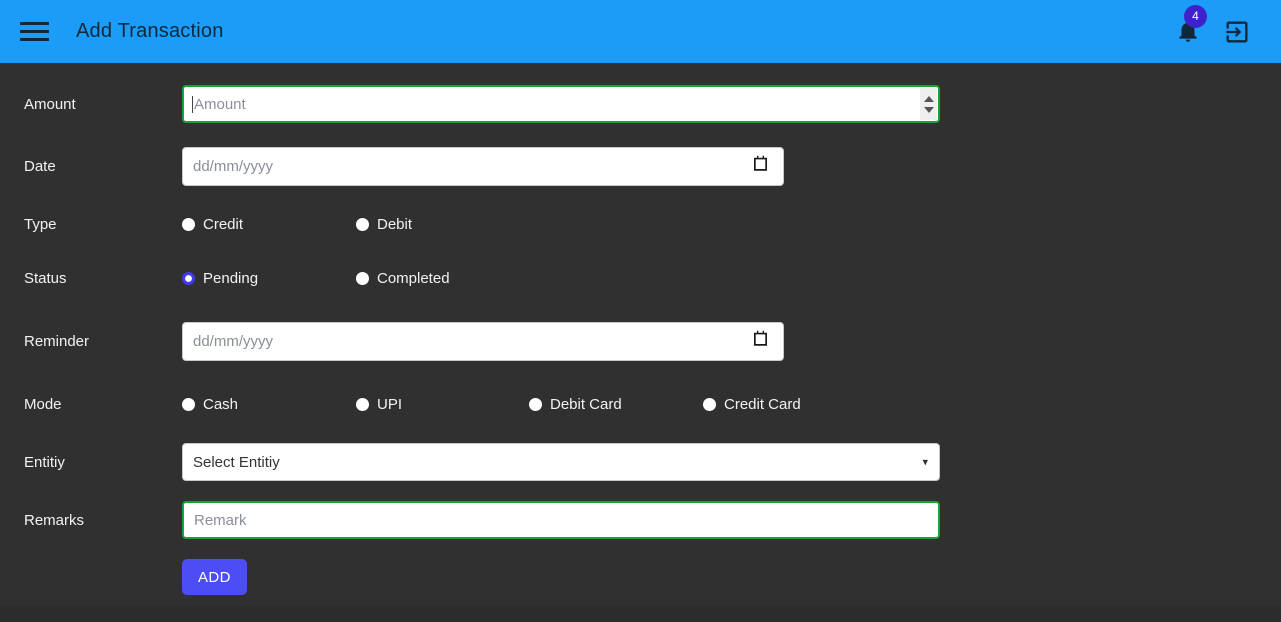  I want to click on date-label: Date, so click(40, 166).